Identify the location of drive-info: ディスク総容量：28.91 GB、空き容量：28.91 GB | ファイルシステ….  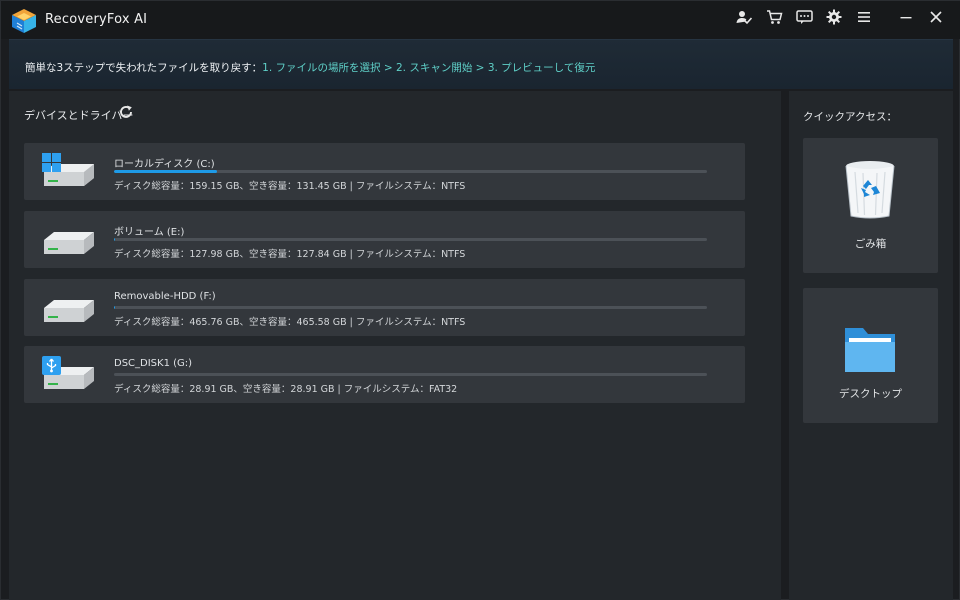
(286, 389).